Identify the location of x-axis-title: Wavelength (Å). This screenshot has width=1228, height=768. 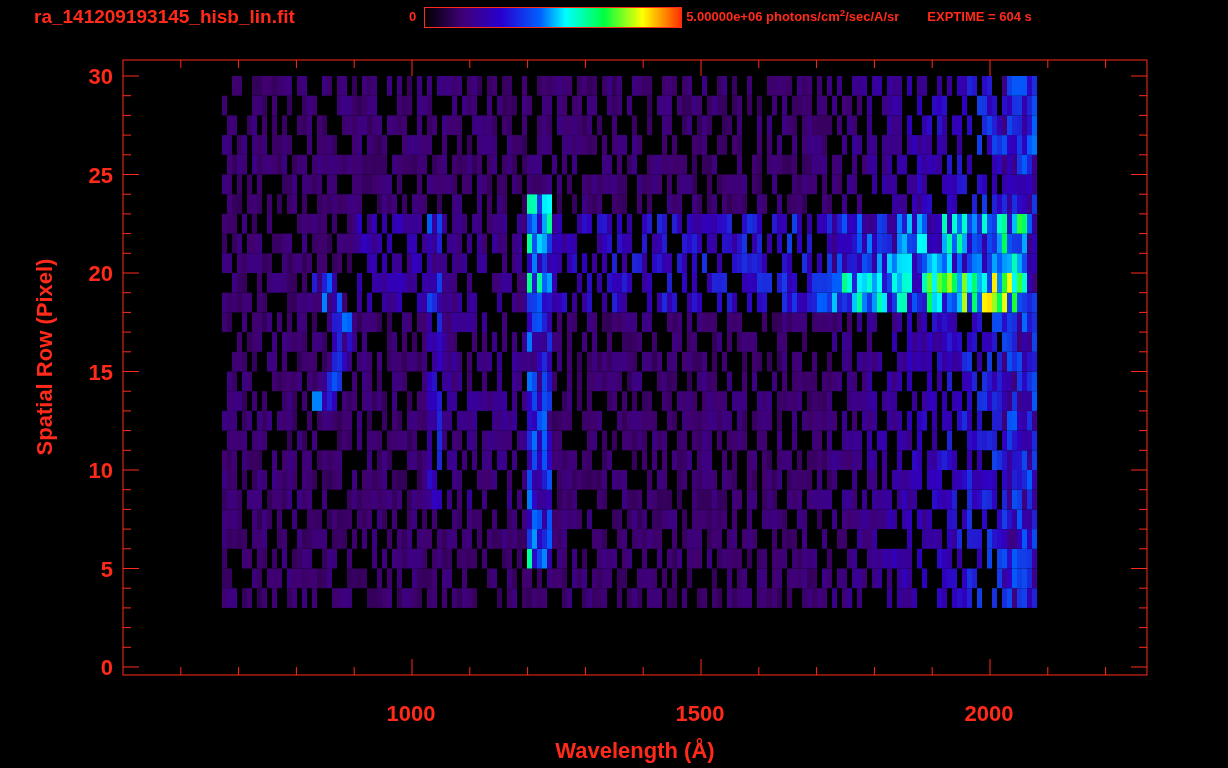
(635, 750).